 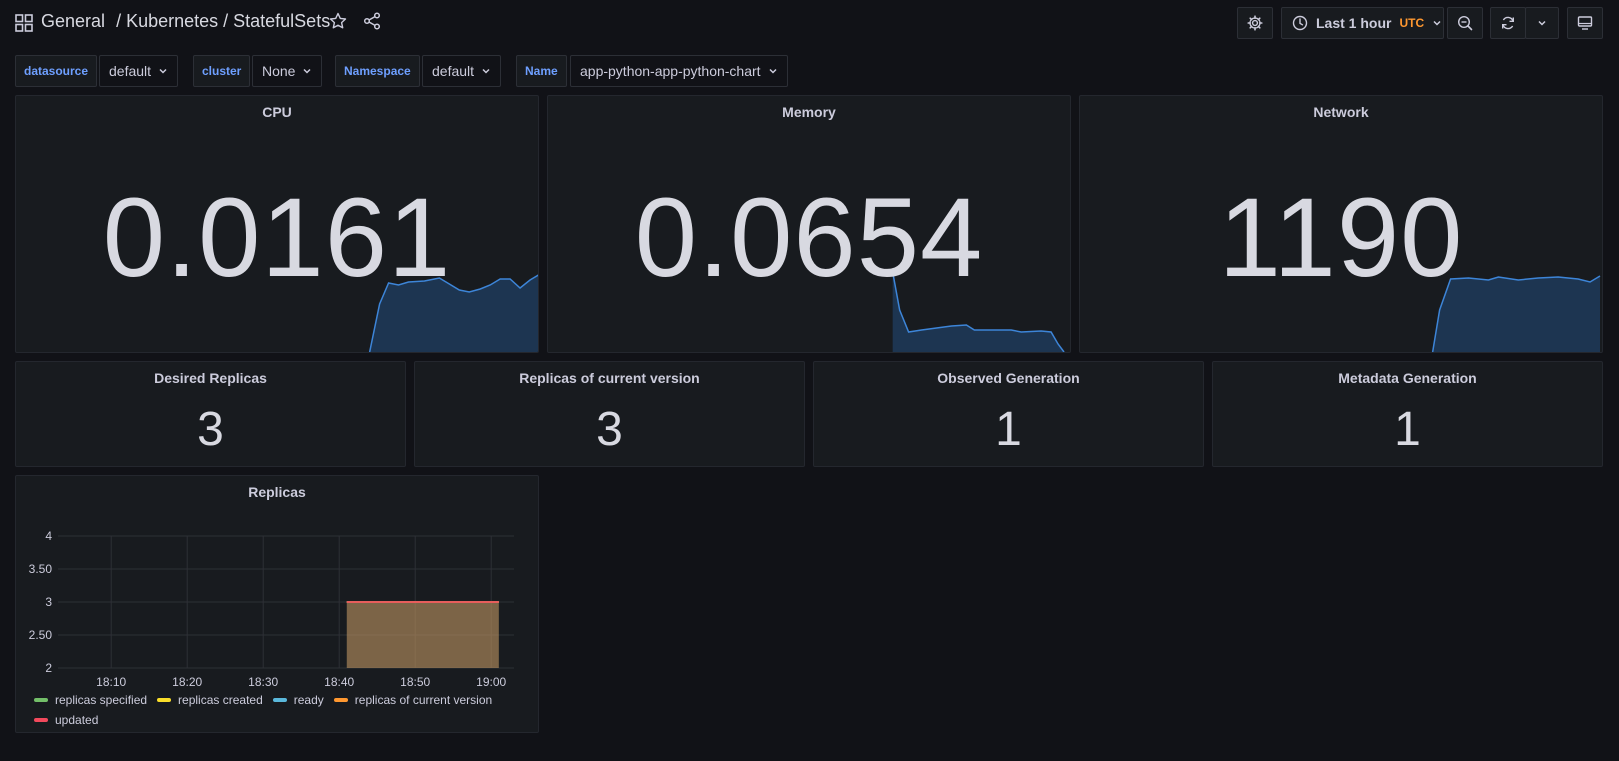 I want to click on metadata-generation-value: 1, so click(x=1407, y=429).